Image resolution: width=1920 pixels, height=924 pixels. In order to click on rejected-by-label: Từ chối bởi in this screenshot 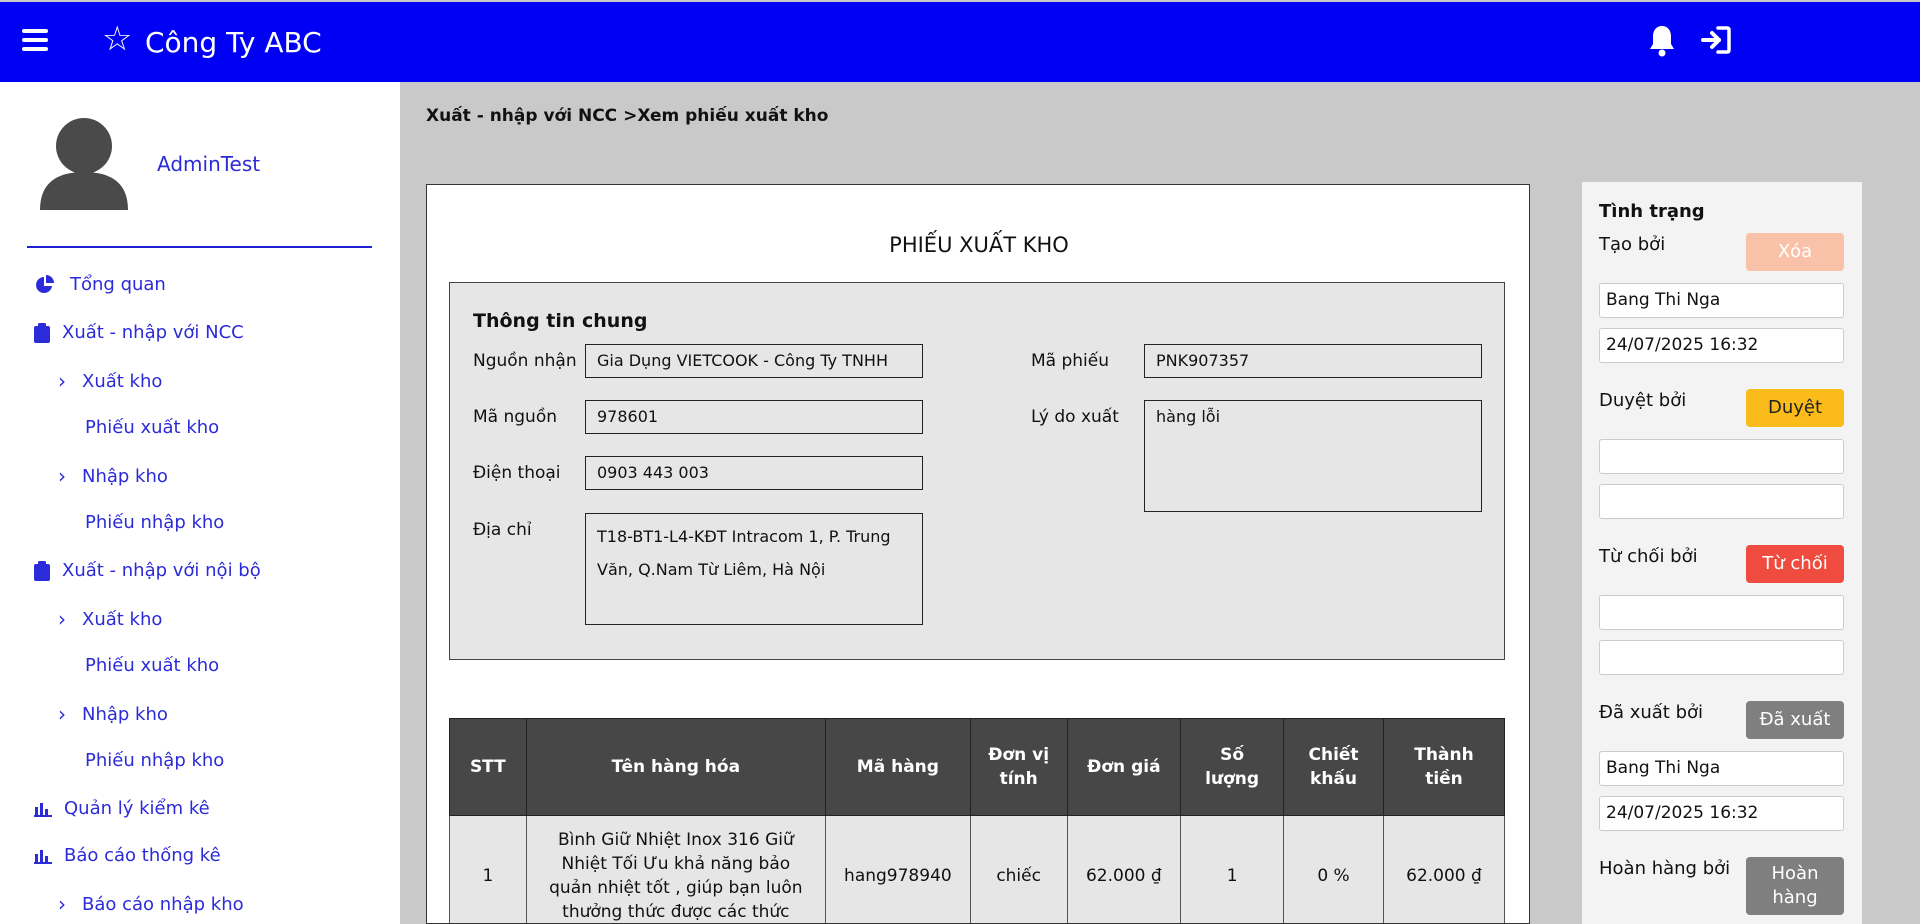, I will do `click(1648, 556)`.